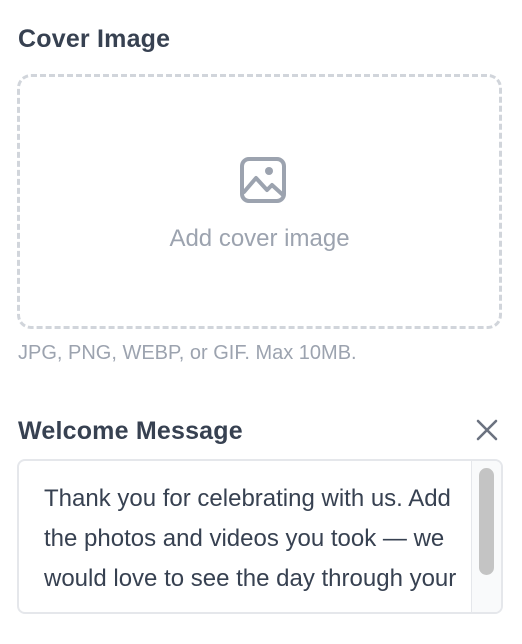 The height and width of the screenshot is (644, 522). I want to click on cover-image-label: Cover Image, so click(94, 39).